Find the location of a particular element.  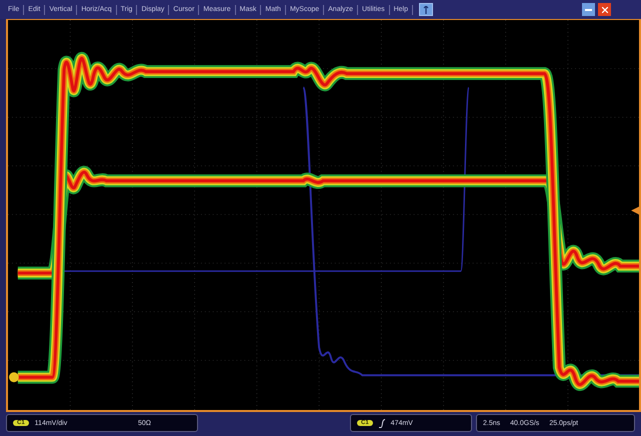

arrow-icon is located at coordinates (426, 10).